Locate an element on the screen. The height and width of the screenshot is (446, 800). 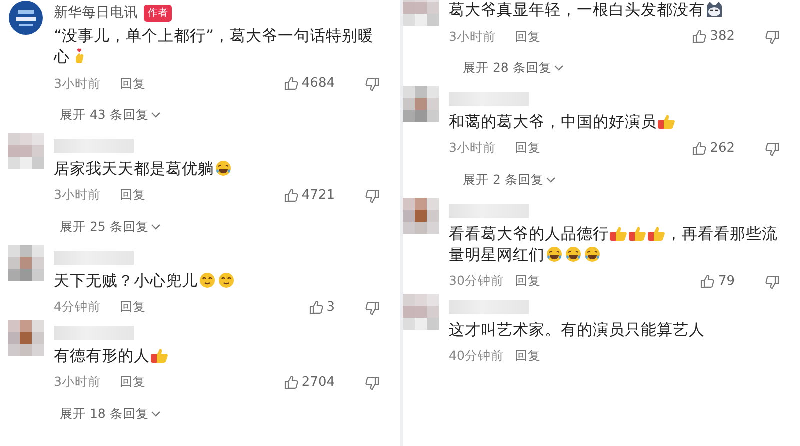
expand-replies-button: 展开 2 条回复 is located at coordinates (479, 179).